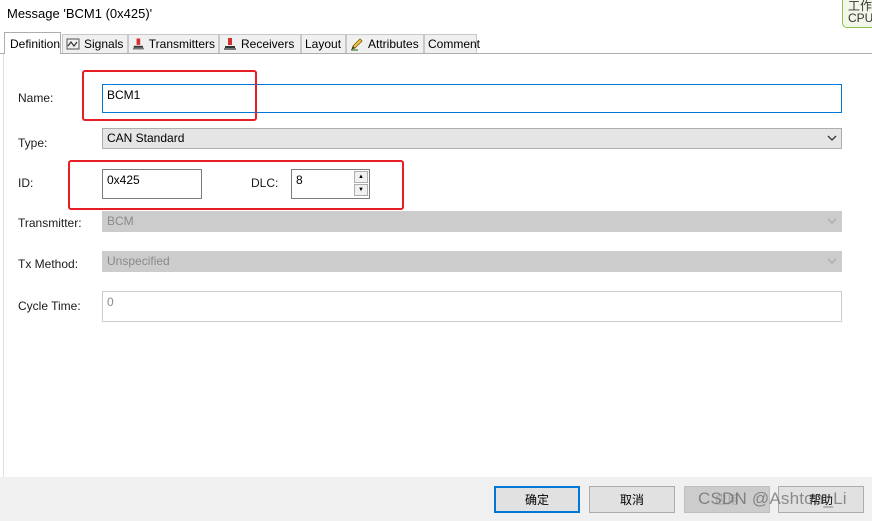 The width and height of the screenshot is (872, 521). I want to click on receiver-icon, so click(230, 44).